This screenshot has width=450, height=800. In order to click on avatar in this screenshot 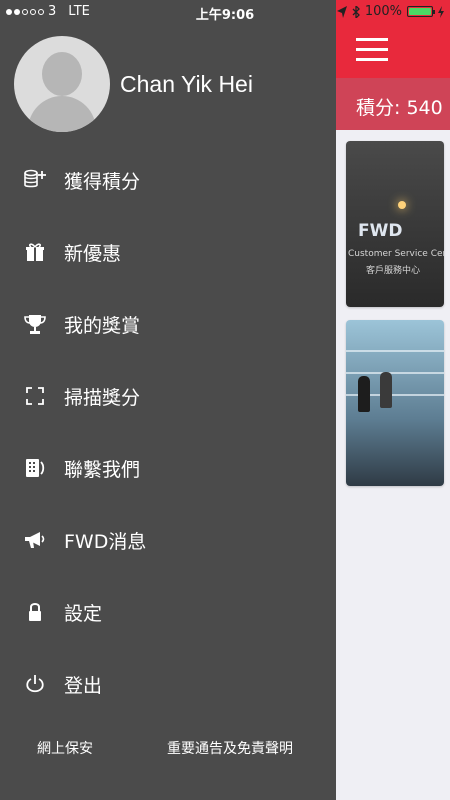, I will do `click(62, 84)`.